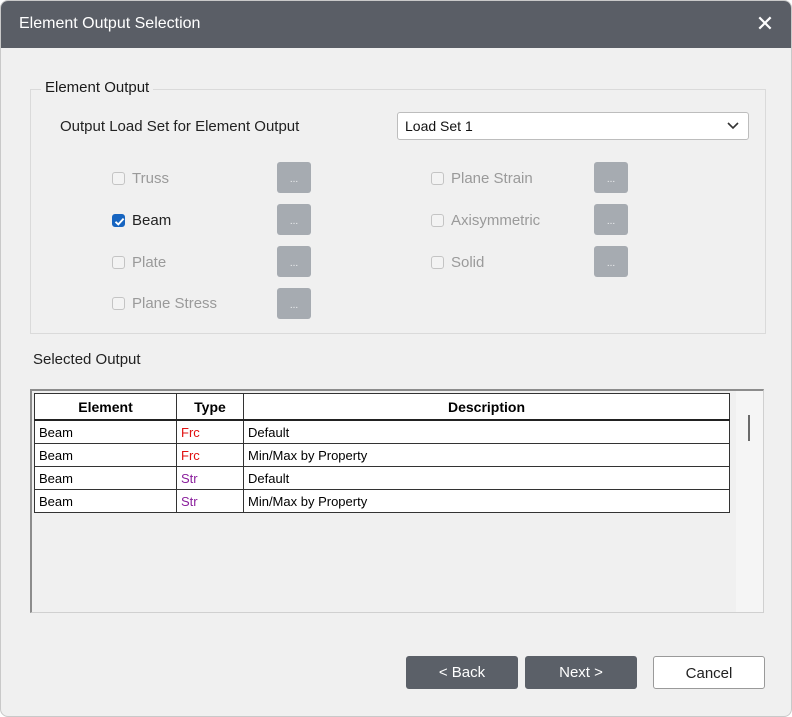  I want to click on vertical-scrollbar, so click(749, 501).